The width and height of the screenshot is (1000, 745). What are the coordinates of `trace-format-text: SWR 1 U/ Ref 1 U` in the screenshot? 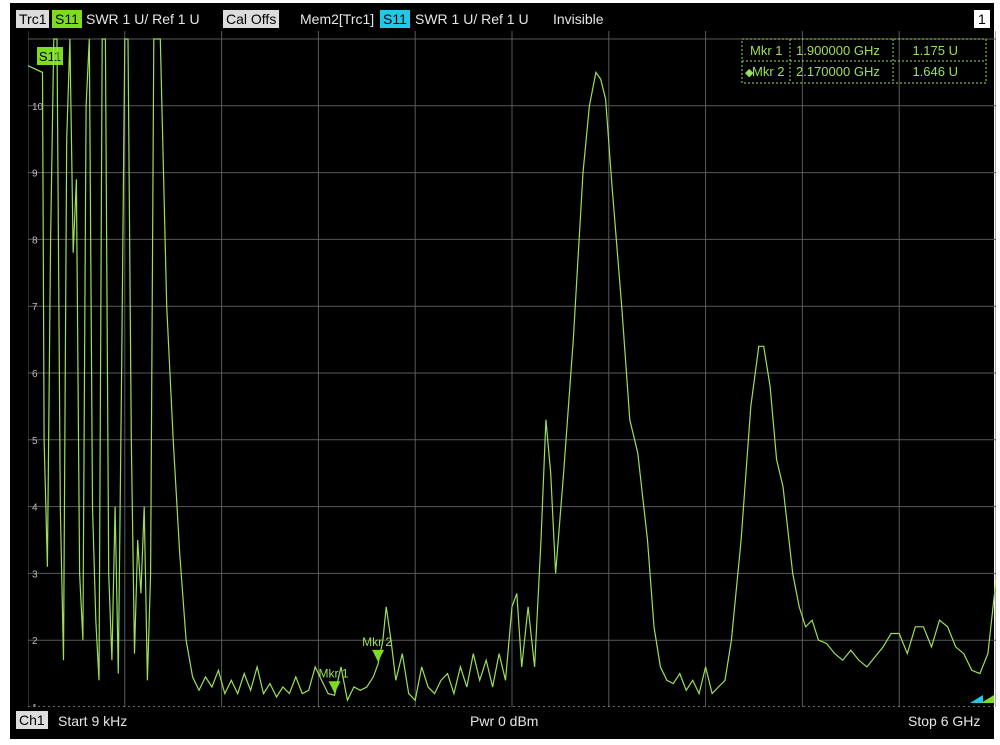 It's located at (143, 19).